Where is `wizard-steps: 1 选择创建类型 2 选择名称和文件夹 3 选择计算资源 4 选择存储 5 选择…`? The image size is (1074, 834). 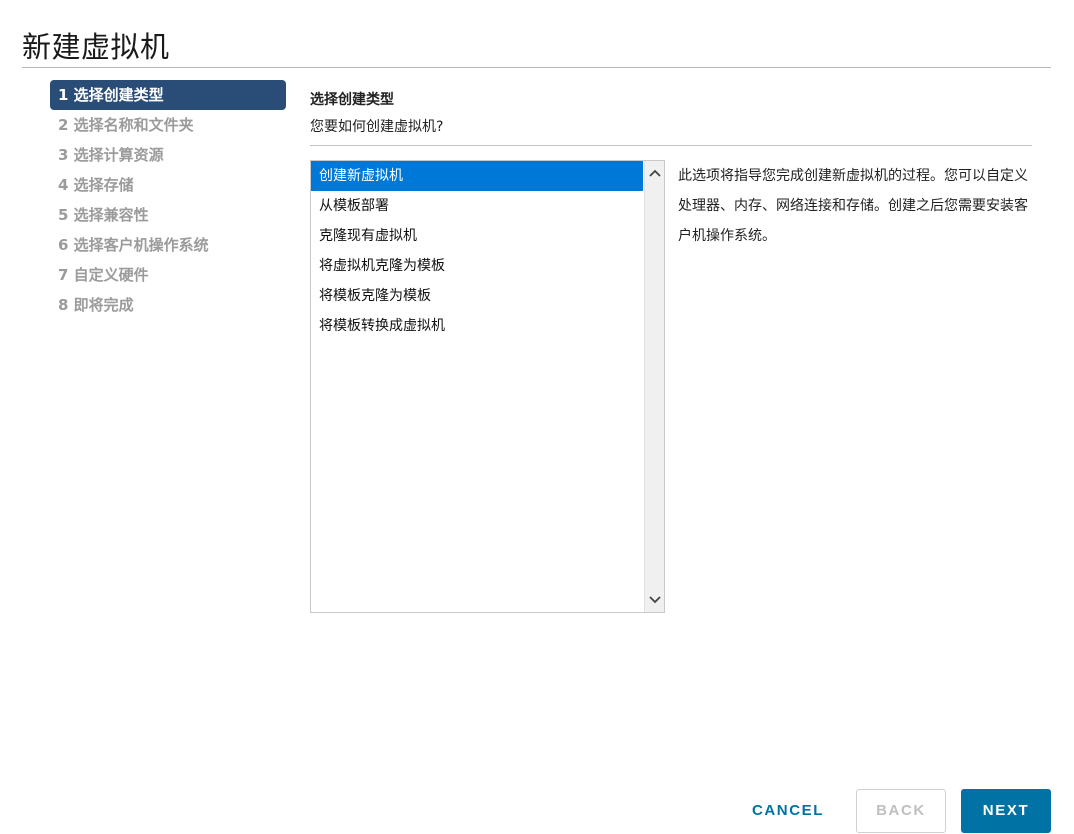 wizard-steps: 1 选择创建类型 2 选择名称和文件夹 3 选择计算资源 4 选择存储 5 选择… is located at coordinates (168, 200).